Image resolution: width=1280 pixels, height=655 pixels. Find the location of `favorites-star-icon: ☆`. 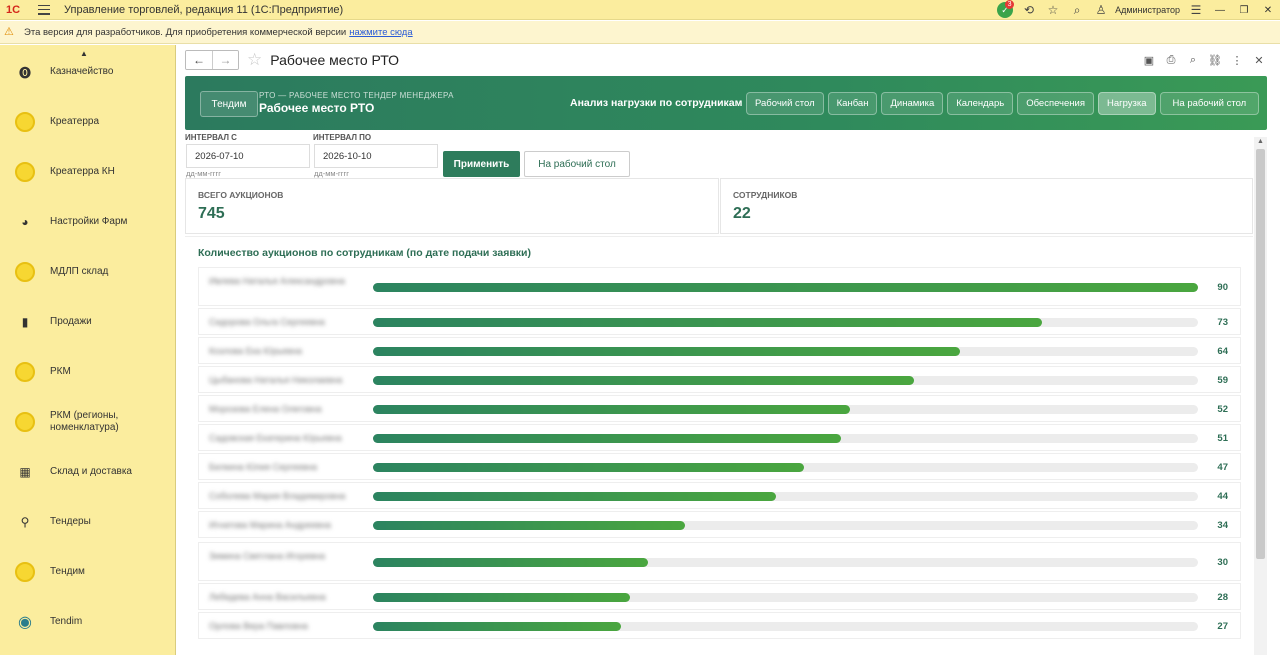

favorites-star-icon: ☆ is located at coordinates (1053, 10).